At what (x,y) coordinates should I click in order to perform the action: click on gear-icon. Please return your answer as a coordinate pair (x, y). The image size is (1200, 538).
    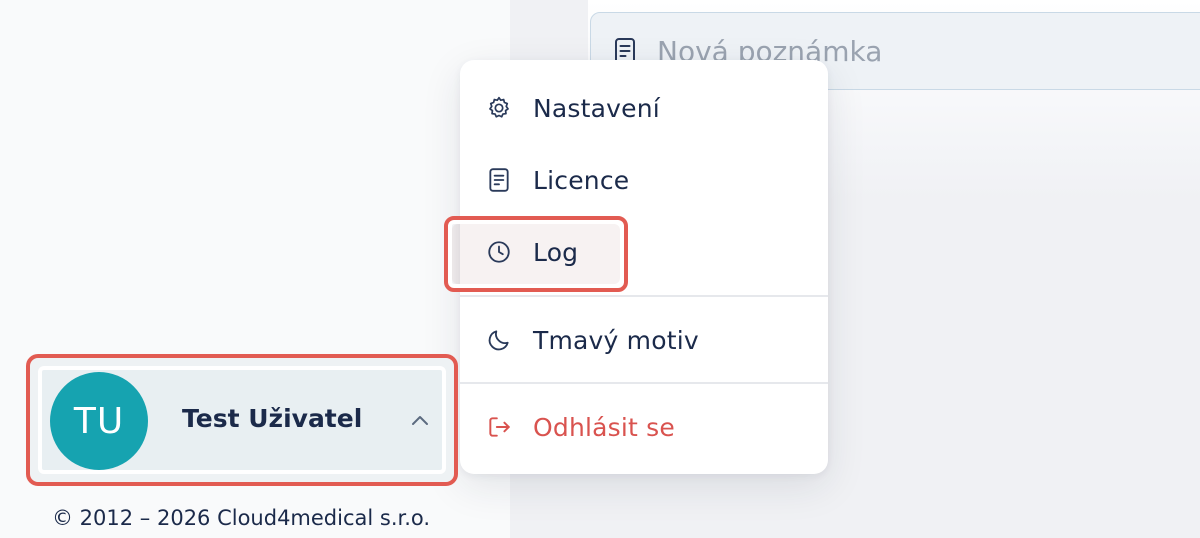
    Looking at the image, I should click on (499, 107).